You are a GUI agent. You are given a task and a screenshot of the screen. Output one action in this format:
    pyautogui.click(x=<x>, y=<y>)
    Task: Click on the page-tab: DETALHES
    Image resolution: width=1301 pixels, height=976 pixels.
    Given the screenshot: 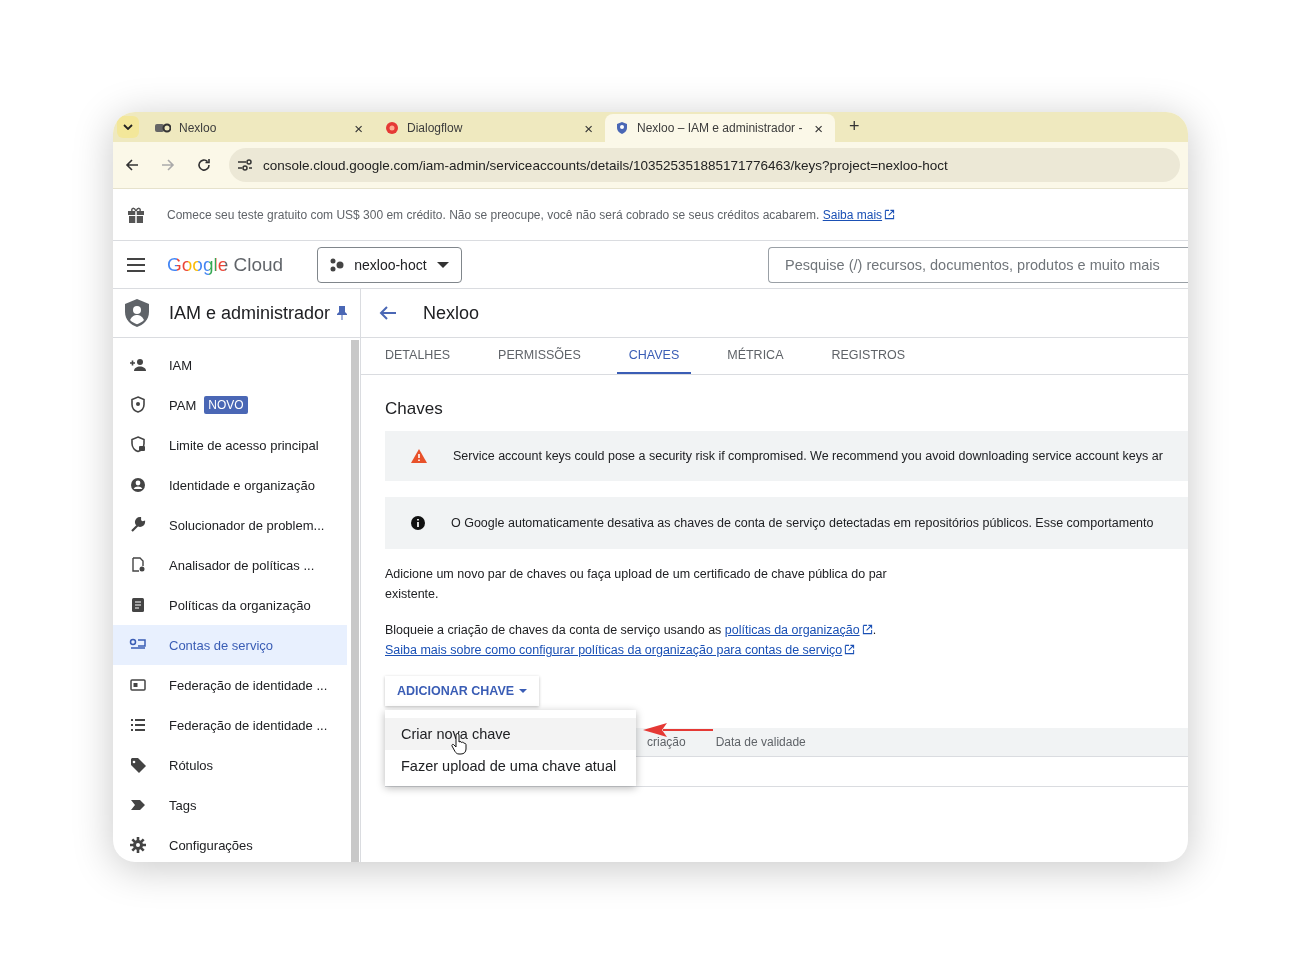 What is the action you would take?
    pyautogui.click(x=418, y=356)
    